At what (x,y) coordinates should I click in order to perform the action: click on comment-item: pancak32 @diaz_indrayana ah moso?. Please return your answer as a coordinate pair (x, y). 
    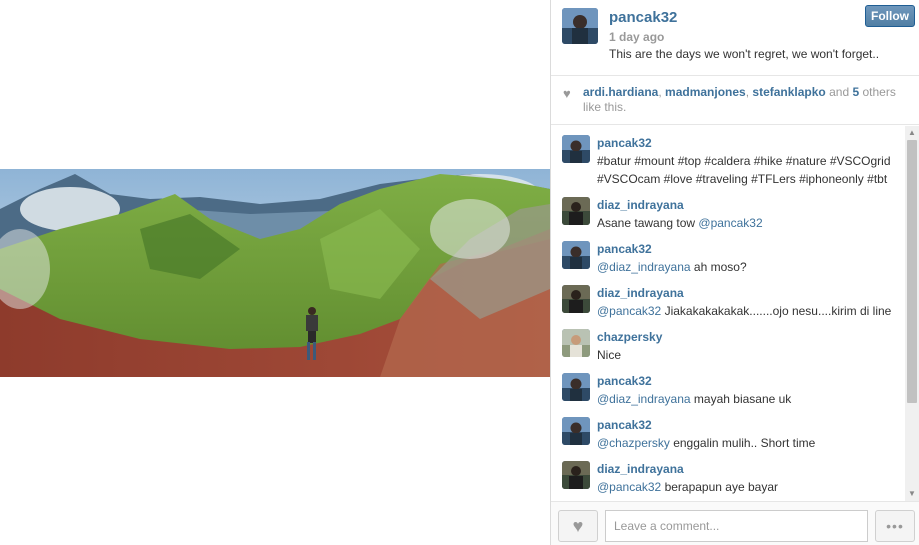
    Looking at the image, I should click on (728, 254).